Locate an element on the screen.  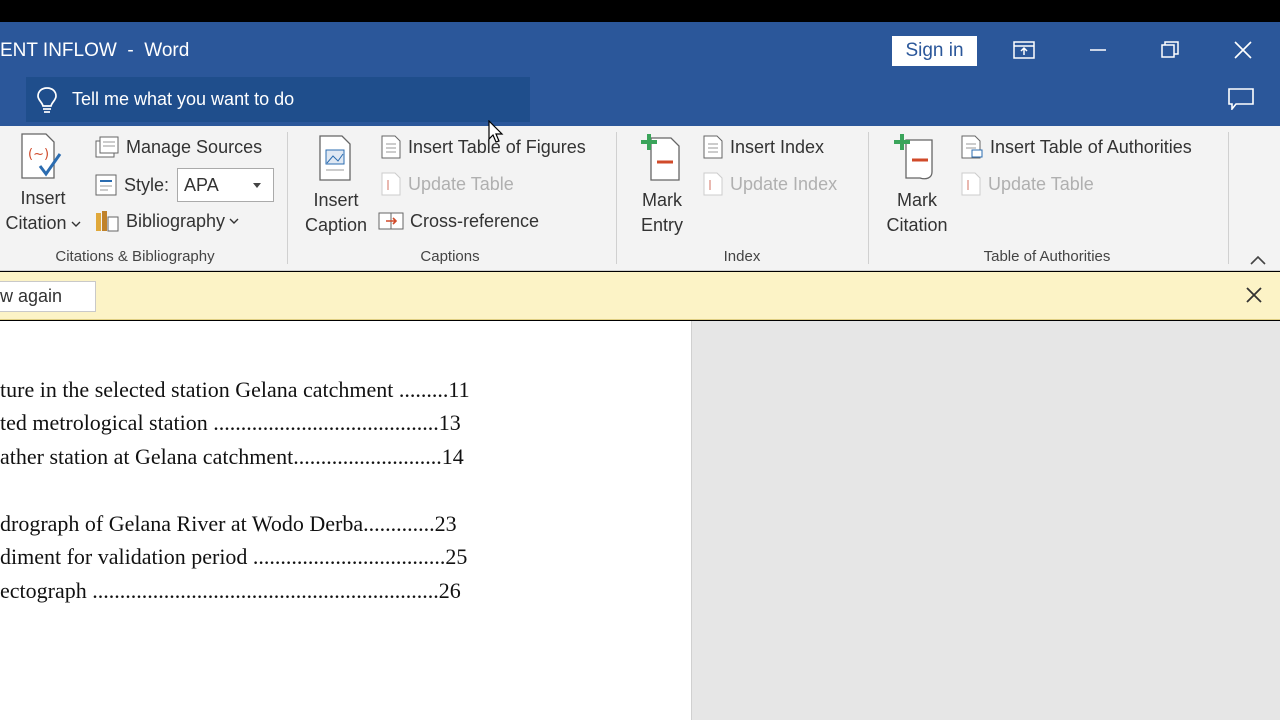
mark-entry-icon is located at coordinates (660, 157).